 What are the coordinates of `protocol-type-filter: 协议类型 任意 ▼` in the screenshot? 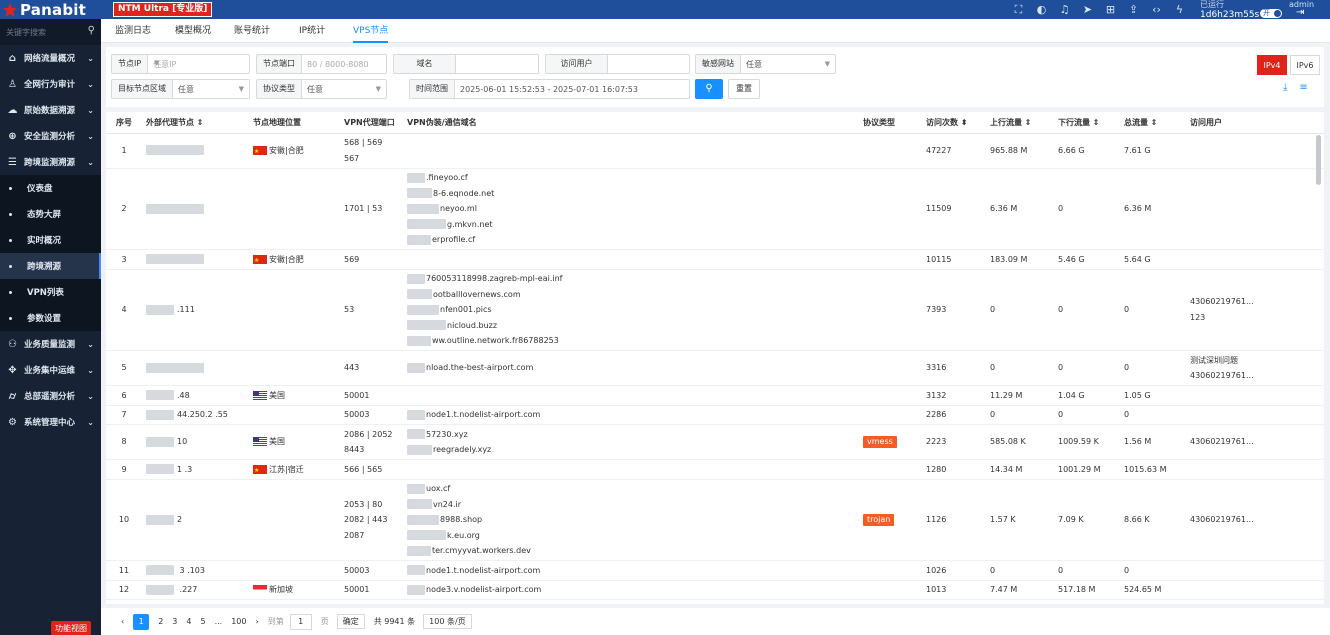 It's located at (321, 89).